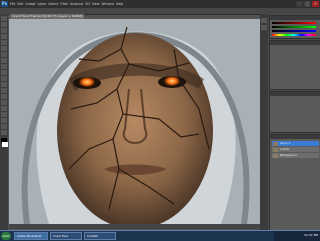 This screenshot has width=320, height=241. Describe the element at coordinates (107, 4) in the screenshot. I see `menu-window: Window` at that location.